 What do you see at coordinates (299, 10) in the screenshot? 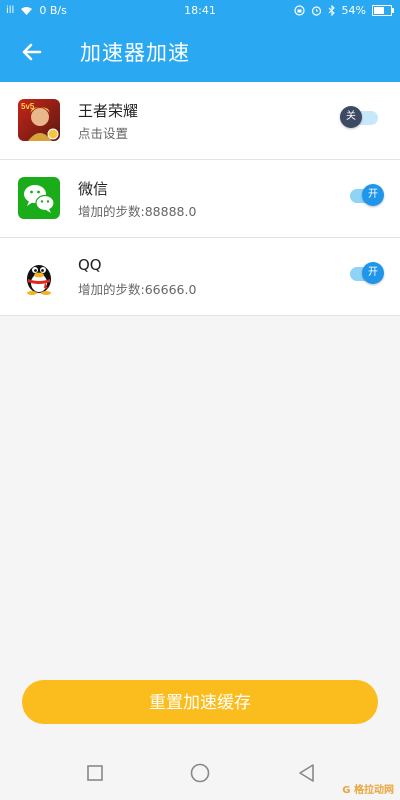
I see `lock-rotation-icon` at bounding box center [299, 10].